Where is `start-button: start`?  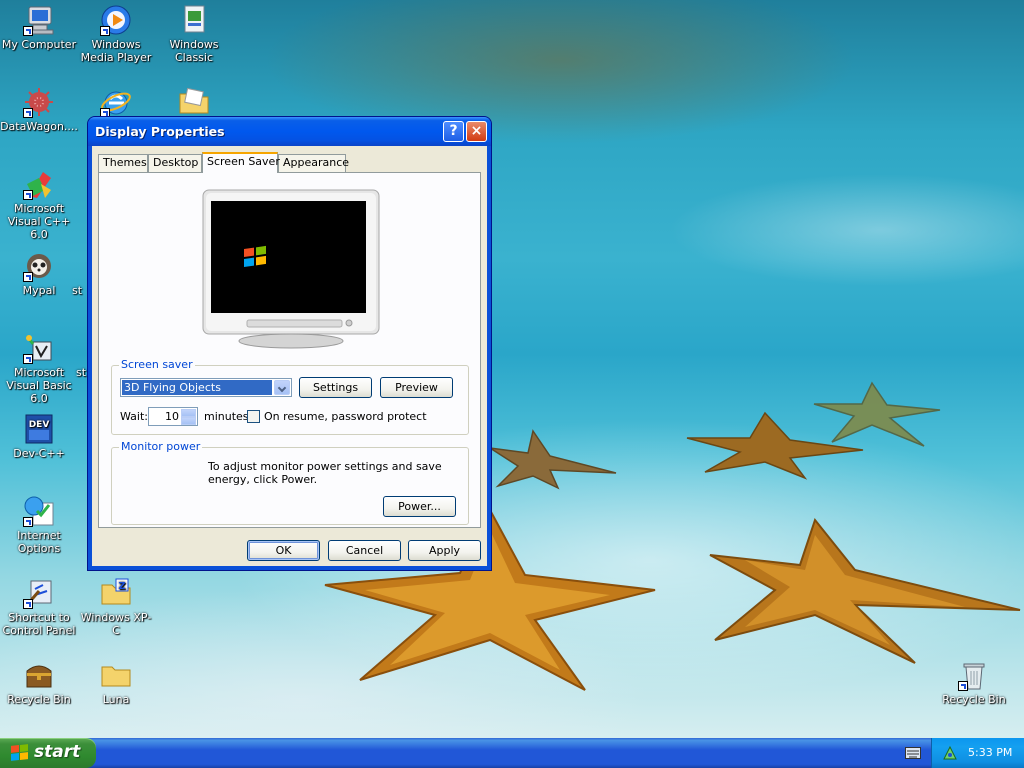
start-button: start is located at coordinates (48, 753).